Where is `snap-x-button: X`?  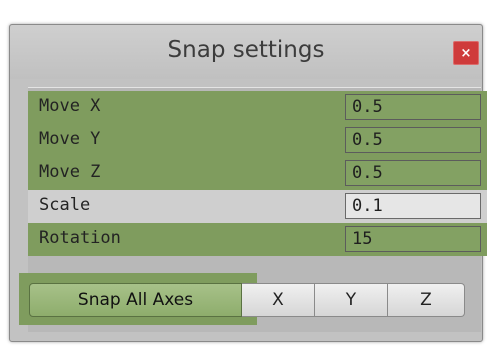 snap-x-button: X is located at coordinates (278, 300).